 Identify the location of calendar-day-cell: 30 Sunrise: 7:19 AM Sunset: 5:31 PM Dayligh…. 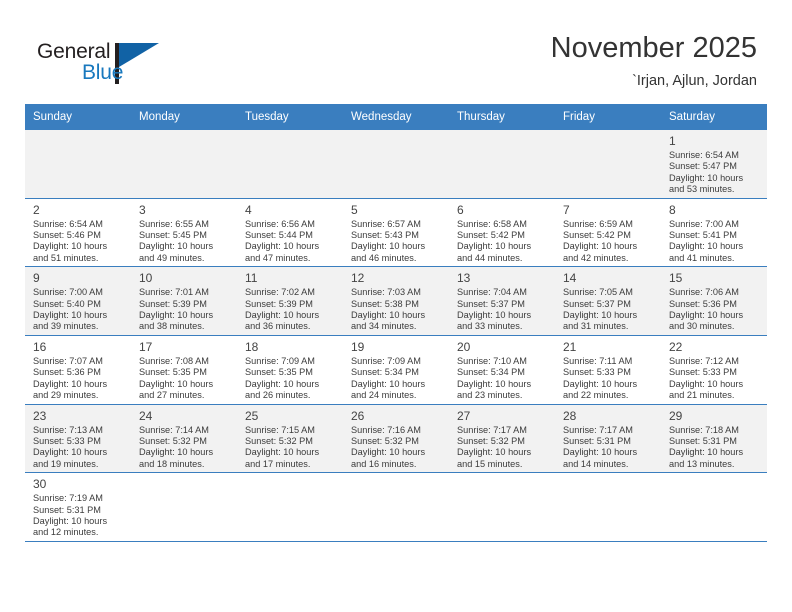
(78, 507).